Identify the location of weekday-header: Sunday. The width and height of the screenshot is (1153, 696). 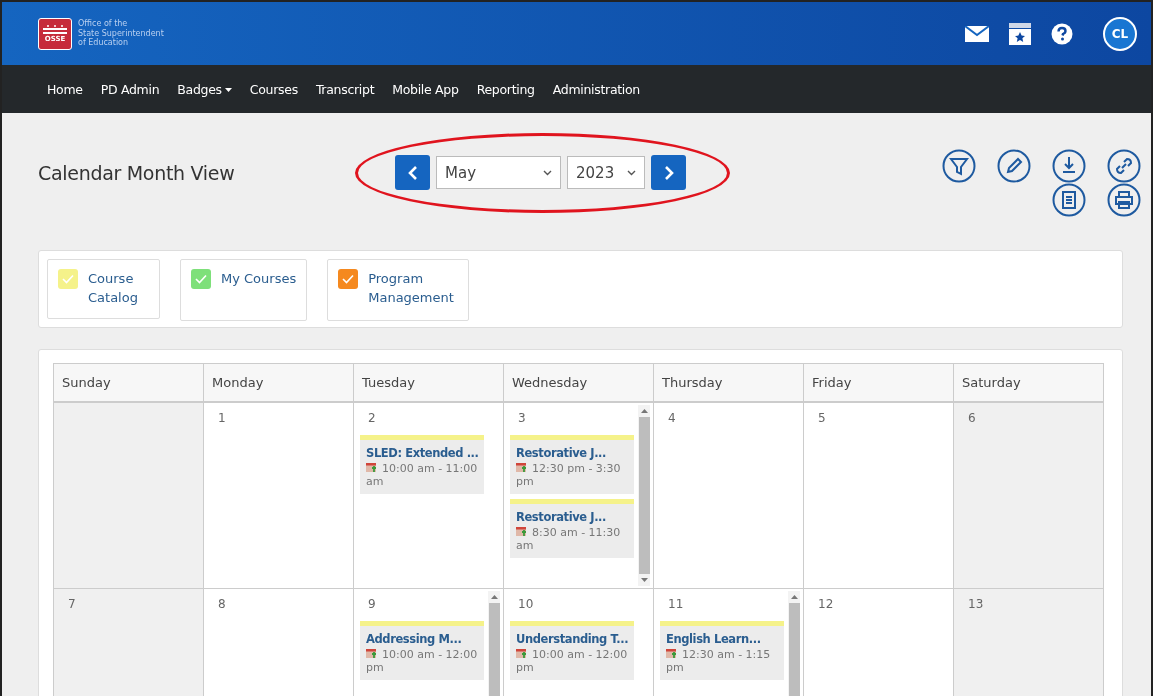
(129, 383).